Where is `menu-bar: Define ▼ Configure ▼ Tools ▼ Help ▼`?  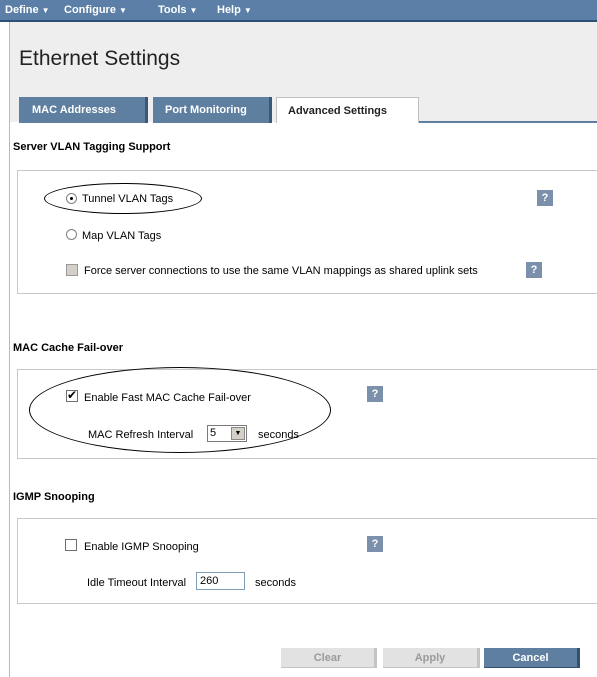 menu-bar: Define ▼ Configure ▼ Tools ▼ Help ▼ is located at coordinates (298, 11).